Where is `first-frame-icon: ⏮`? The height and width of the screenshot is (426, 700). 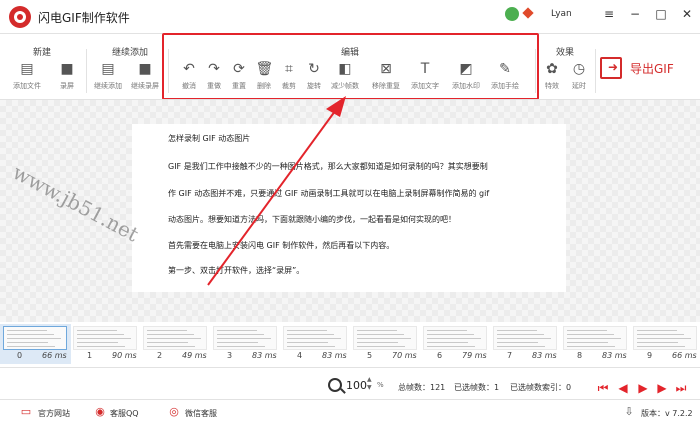
first-frame-icon: ⏮ is located at coordinates (603, 388).